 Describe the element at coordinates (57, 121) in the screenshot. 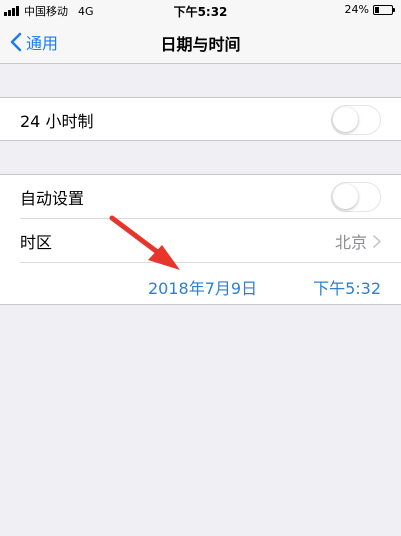

I see `hour24-label: 24 小时制` at that location.